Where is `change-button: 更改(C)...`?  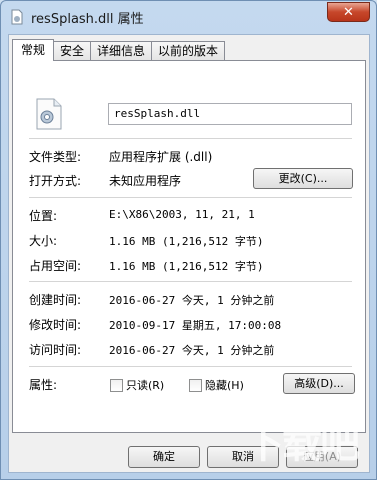 change-button: 更改(C)... is located at coordinates (303, 178).